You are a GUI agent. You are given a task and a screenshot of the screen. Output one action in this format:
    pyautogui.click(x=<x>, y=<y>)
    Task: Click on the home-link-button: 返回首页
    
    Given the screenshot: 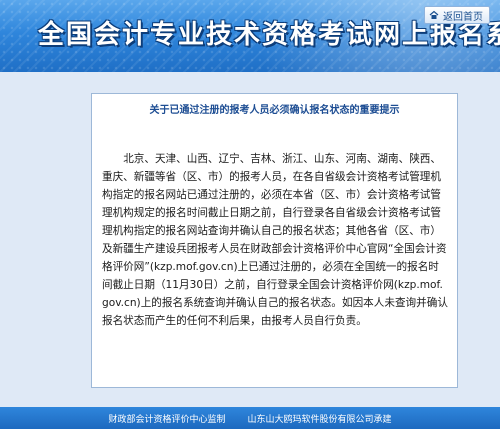 What is the action you would take?
    pyautogui.click(x=457, y=15)
    